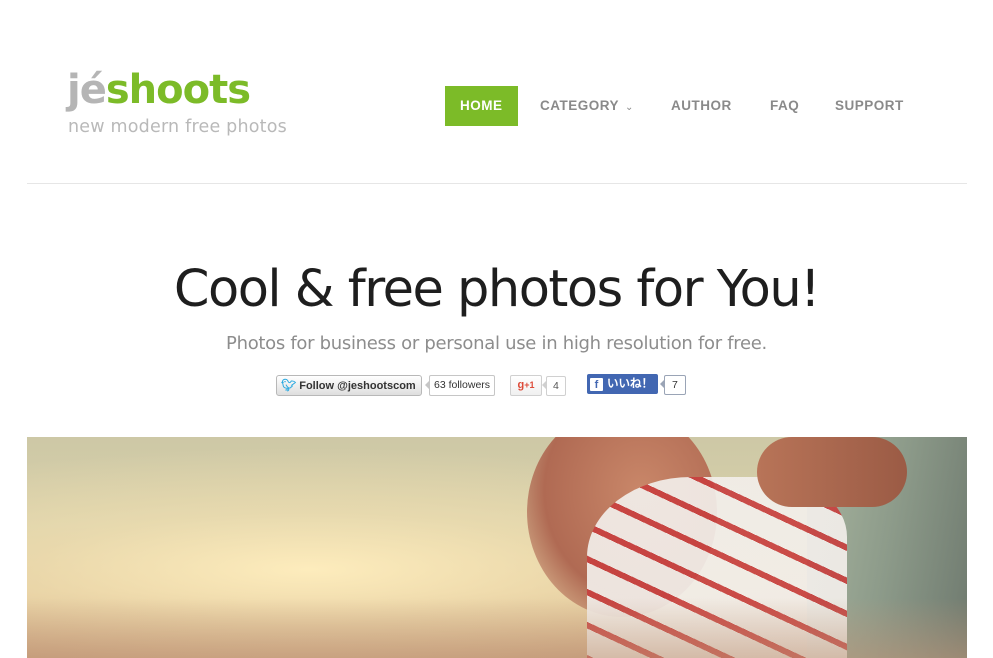 This screenshot has height=658, width=993. I want to click on site-tagline: new modern free photos, so click(177, 127).